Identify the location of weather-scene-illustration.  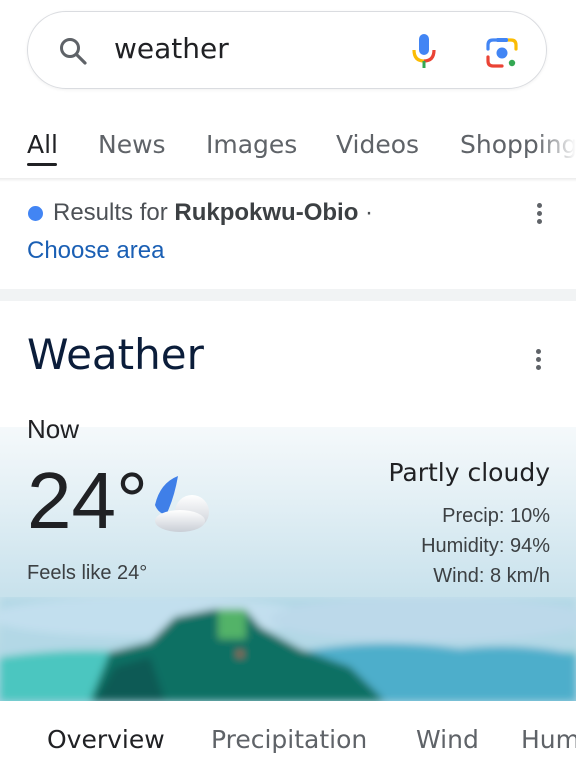
(288, 649).